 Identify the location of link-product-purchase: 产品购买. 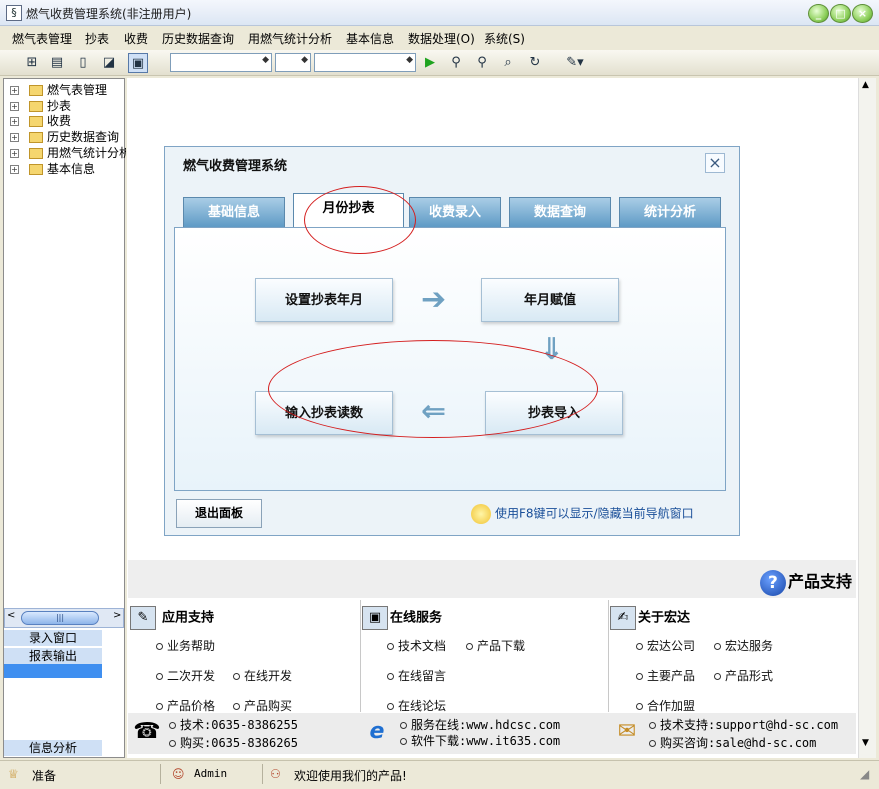
(262, 705).